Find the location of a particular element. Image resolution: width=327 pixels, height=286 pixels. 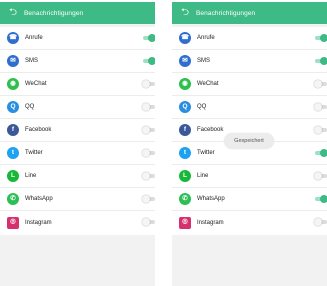

saved-toast: Gespeichert is located at coordinates (249, 141).